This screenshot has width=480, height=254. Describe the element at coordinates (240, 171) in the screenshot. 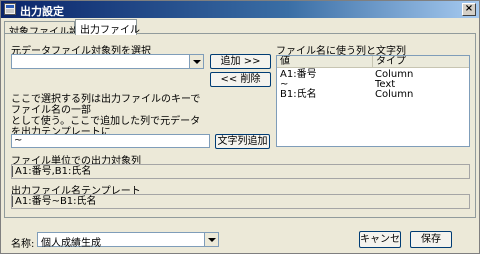

I see `output-columns-field: A1:番号,B1:氏名` at that location.